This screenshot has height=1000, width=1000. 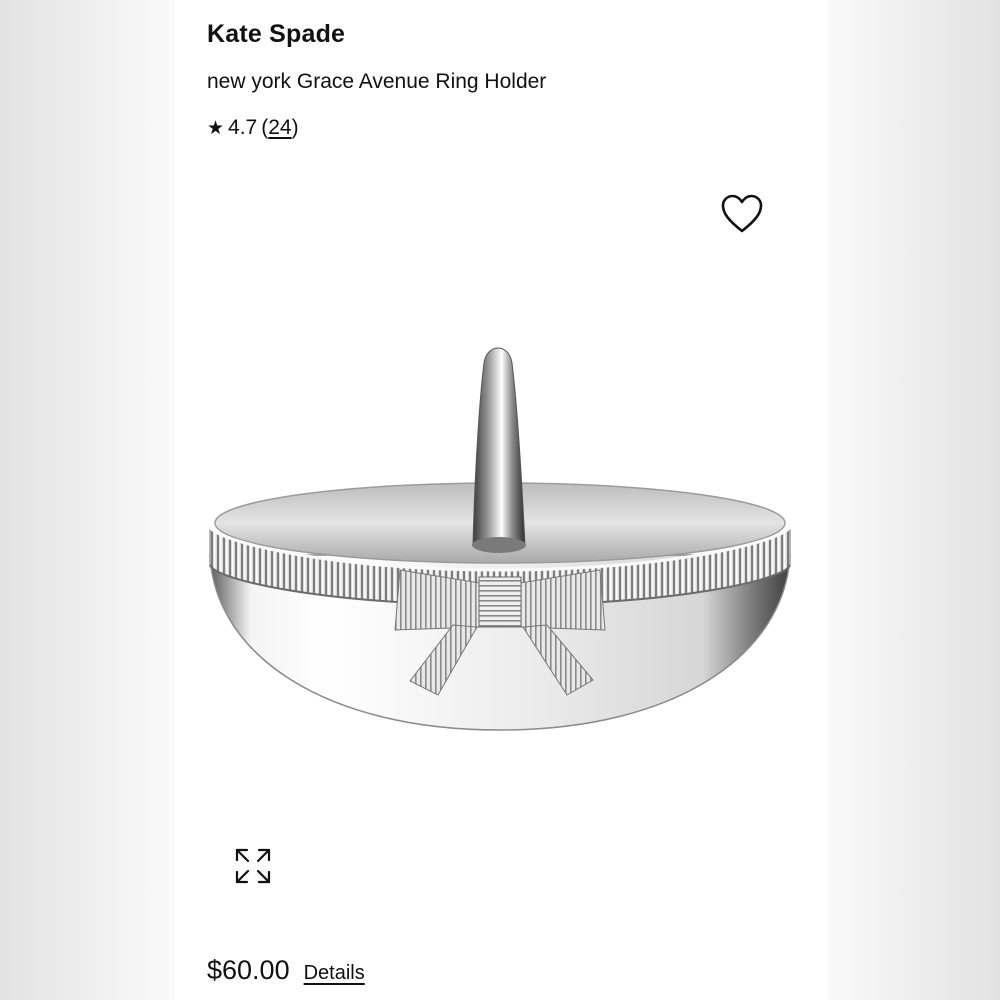 What do you see at coordinates (295, 127) in the screenshot?
I see `close-paren: )` at bounding box center [295, 127].